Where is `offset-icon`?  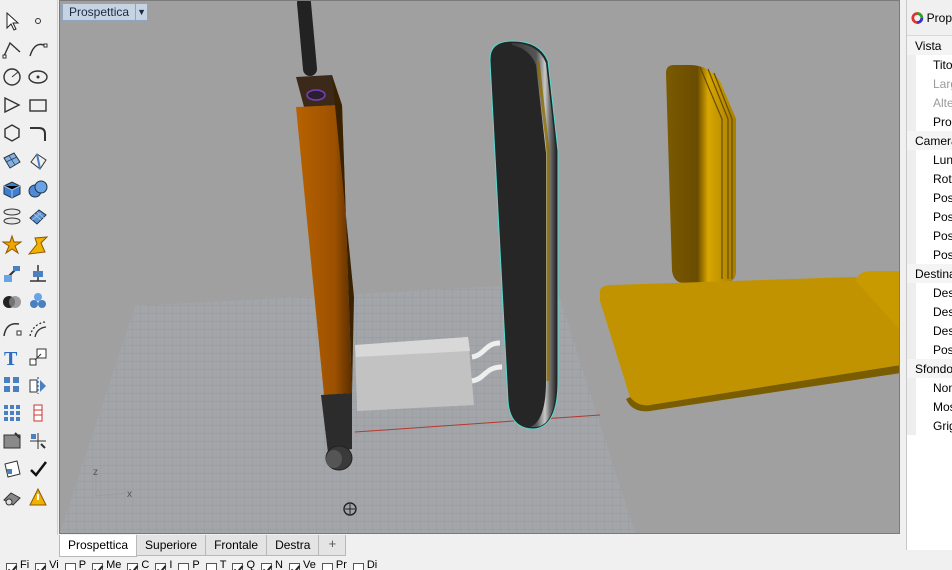 offset-icon is located at coordinates (38, 329).